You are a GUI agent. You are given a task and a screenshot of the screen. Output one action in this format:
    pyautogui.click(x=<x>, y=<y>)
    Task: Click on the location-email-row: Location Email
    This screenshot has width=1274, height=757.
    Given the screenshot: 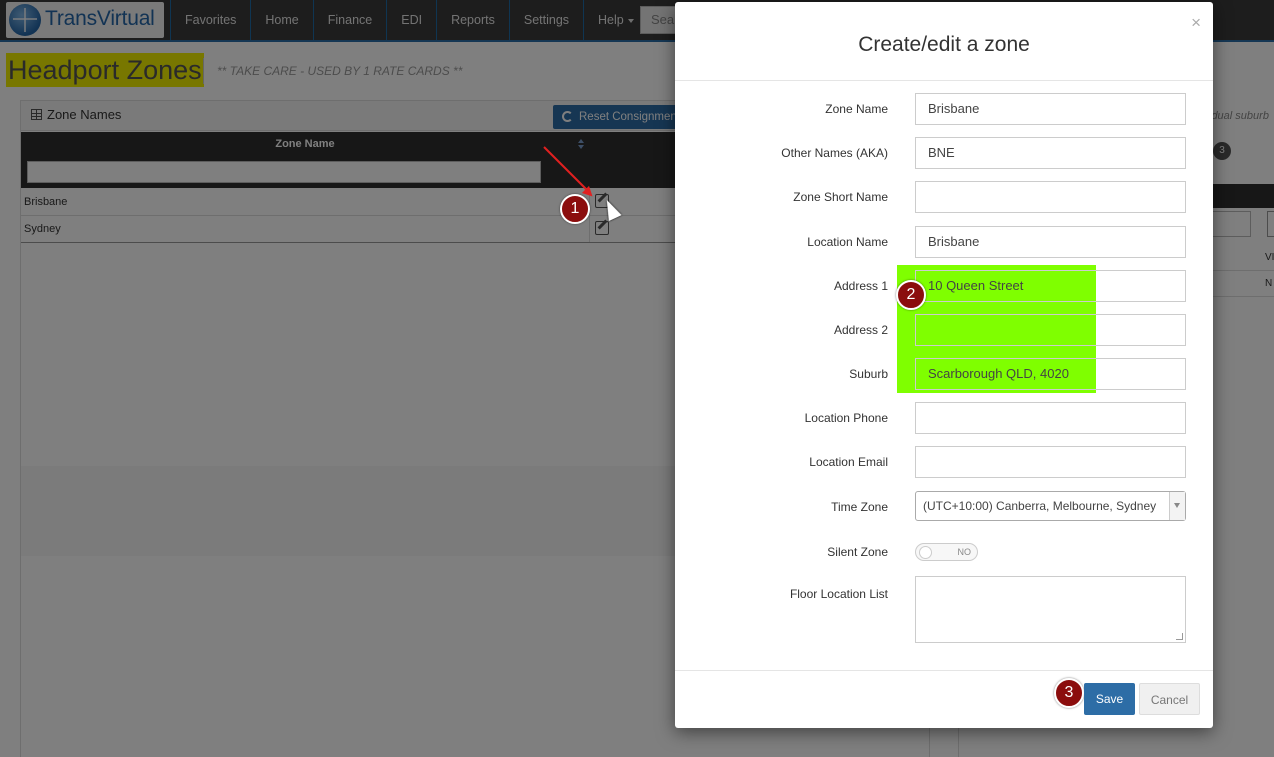 What is the action you would take?
    pyautogui.click(x=944, y=462)
    